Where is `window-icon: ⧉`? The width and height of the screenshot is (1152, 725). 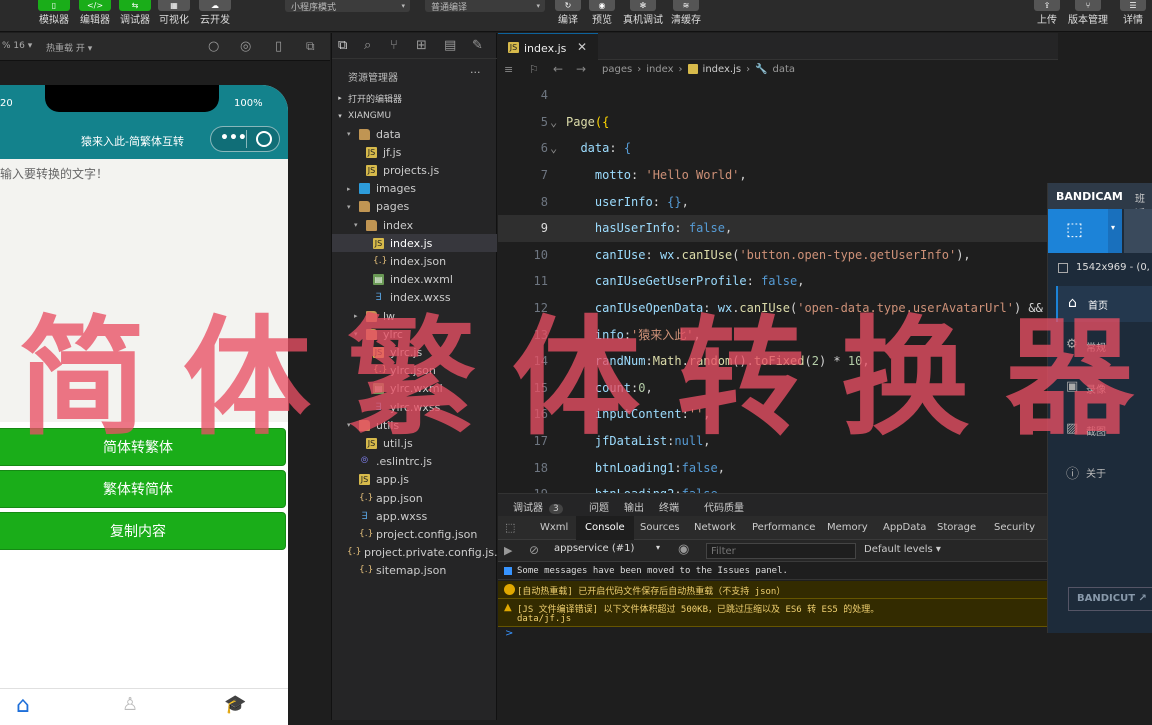 window-icon: ⧉ is located at coordinates (310, 46).